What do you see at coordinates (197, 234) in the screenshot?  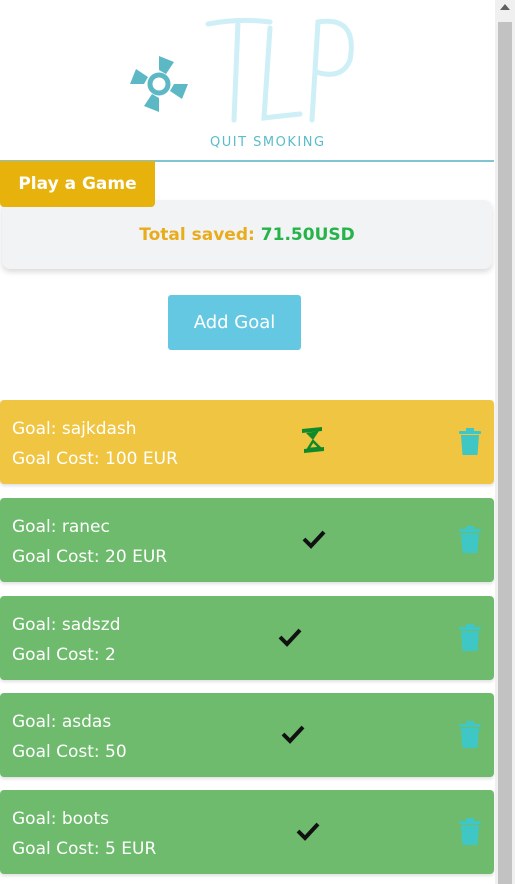 I see `total-saved-label: Total saved:` at bounding box center [197, 234].